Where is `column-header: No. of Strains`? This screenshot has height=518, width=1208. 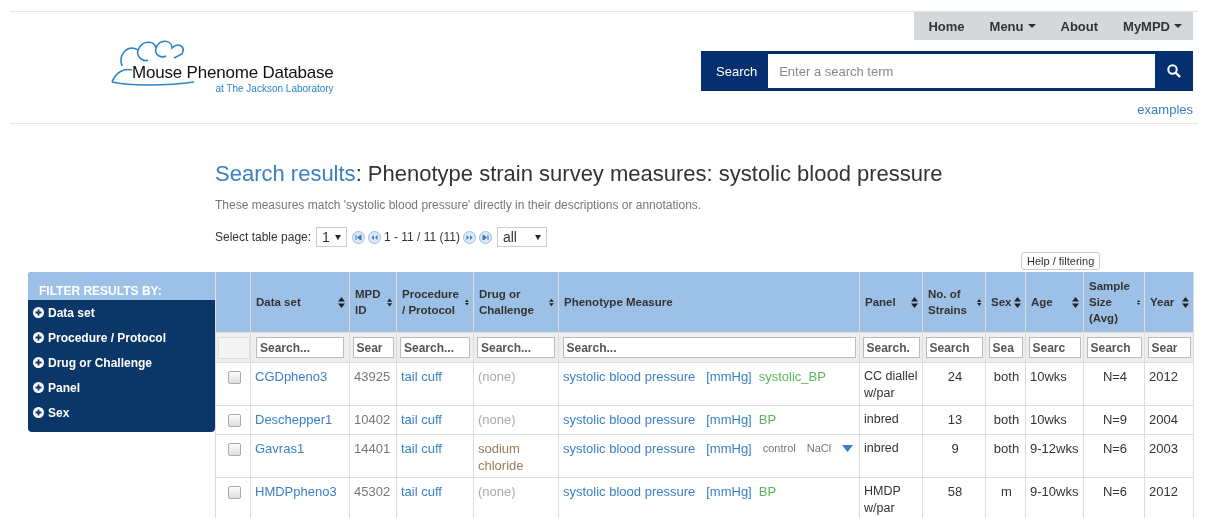
column-header: No. of Strains is located at coordinates (954, 302).